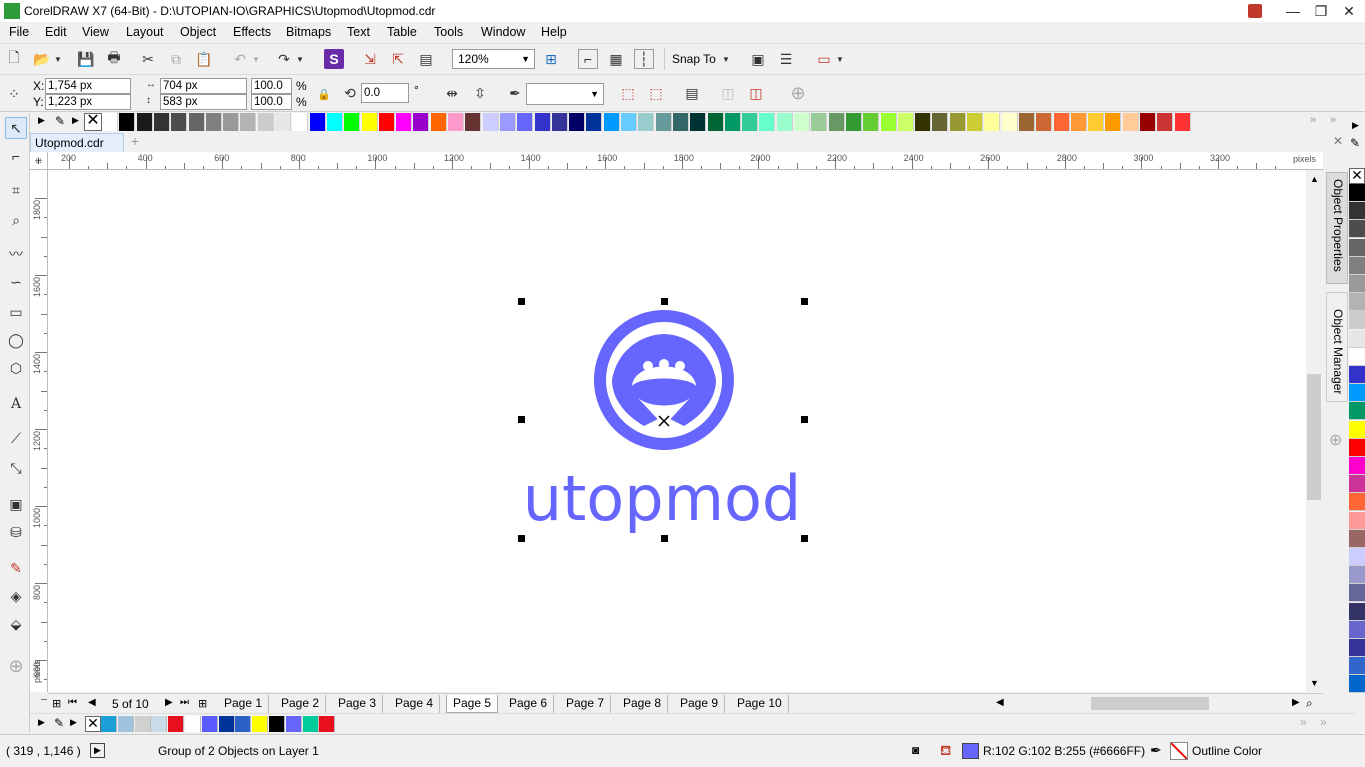  Describe the element at coordinates (16, 568) in the screenshot. I see `color-eyedropper-icon: ✎` at that location.